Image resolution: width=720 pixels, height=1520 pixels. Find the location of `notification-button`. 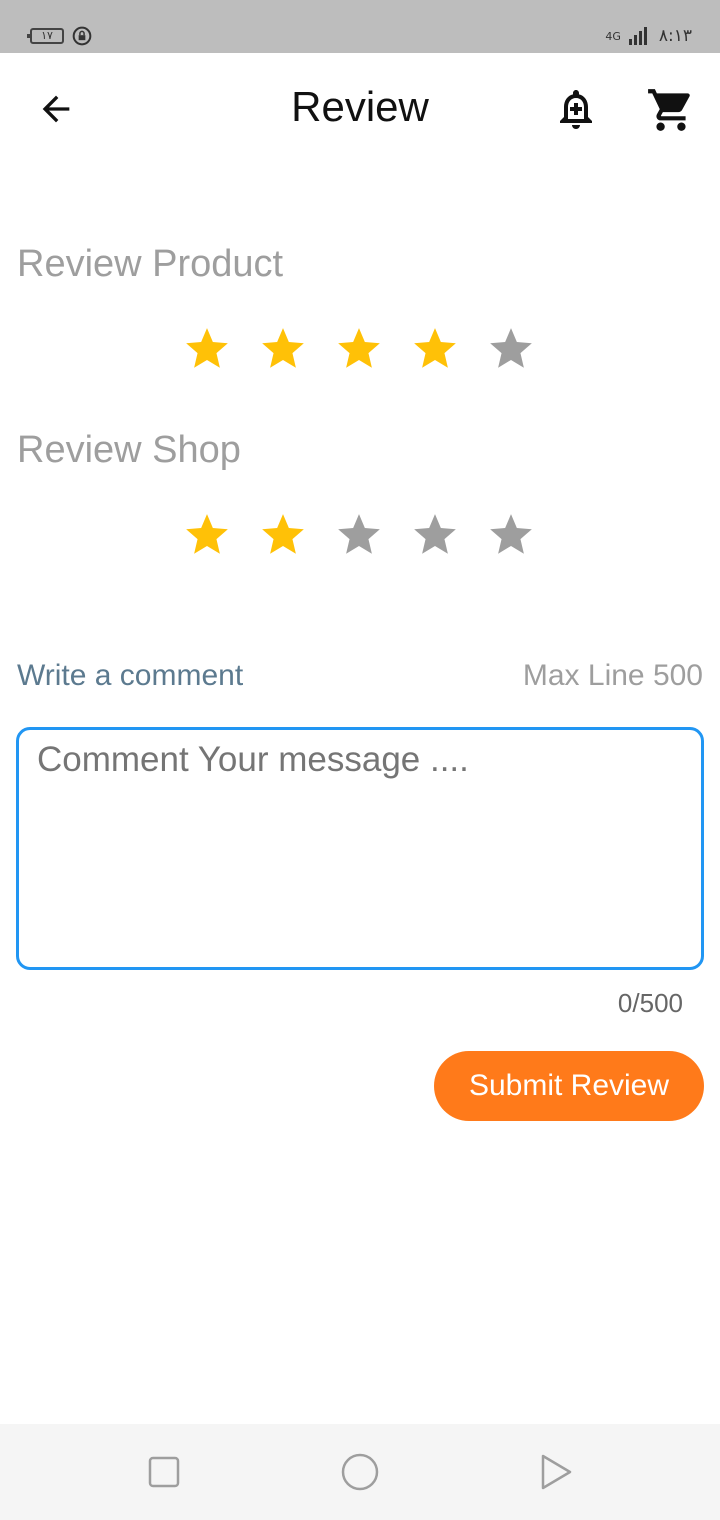

notification-button is located at coordinates (576, 109).